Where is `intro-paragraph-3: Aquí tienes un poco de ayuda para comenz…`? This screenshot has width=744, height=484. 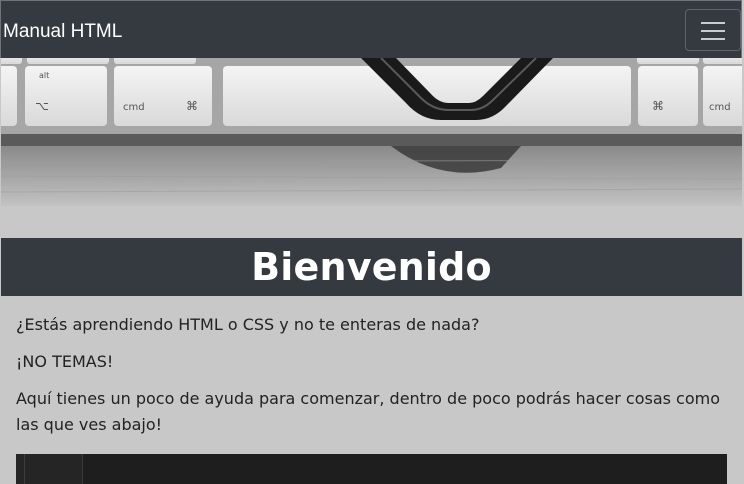
intro-paragraph-3: Aquí tienes un poco de ayuda para comenz… is located at coordinates (368, 411).